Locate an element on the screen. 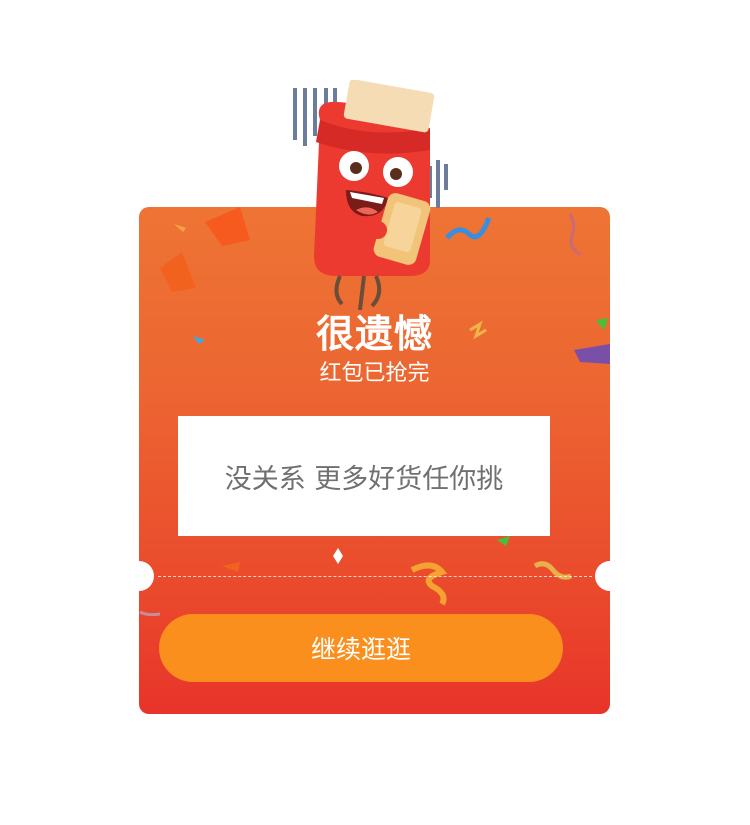  message-box: 没关系 更多好货任你挑 is located at coordinates (364, 476).